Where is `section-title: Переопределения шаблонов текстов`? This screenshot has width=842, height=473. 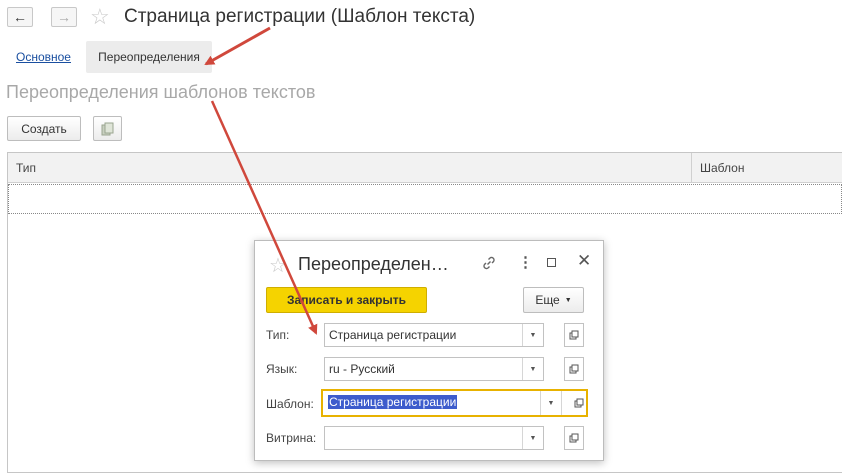
section-title: Переопределения шаблонов текстов is located at coordinates (161, 92).